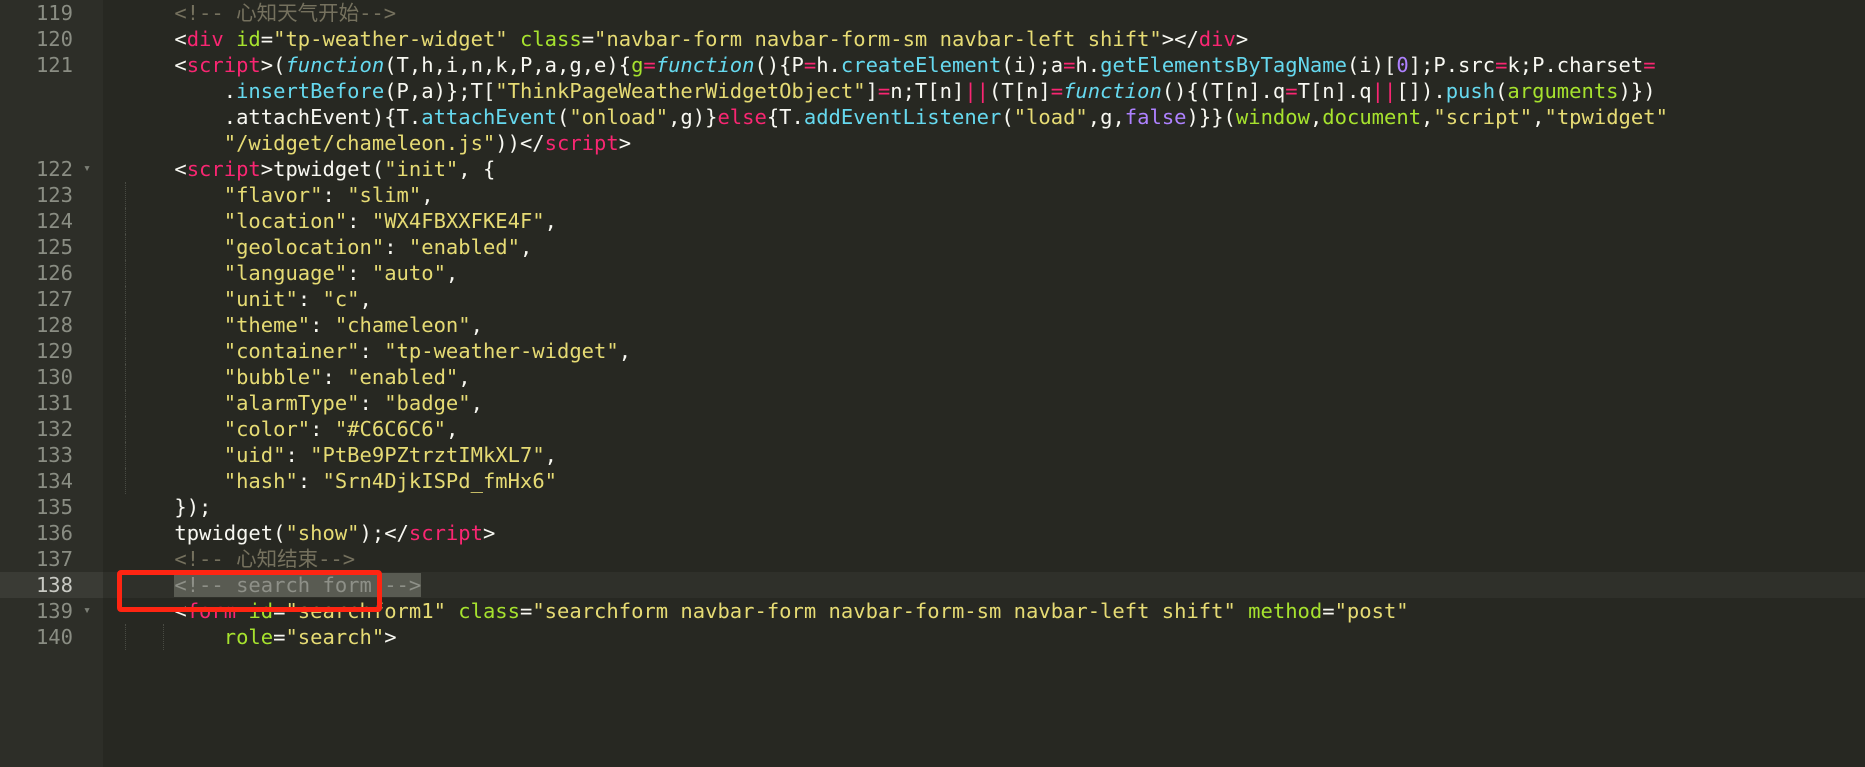 The width and height of the screenshot is (1865, 767). I want to click on line-number-130: 130, so click(51, 377).